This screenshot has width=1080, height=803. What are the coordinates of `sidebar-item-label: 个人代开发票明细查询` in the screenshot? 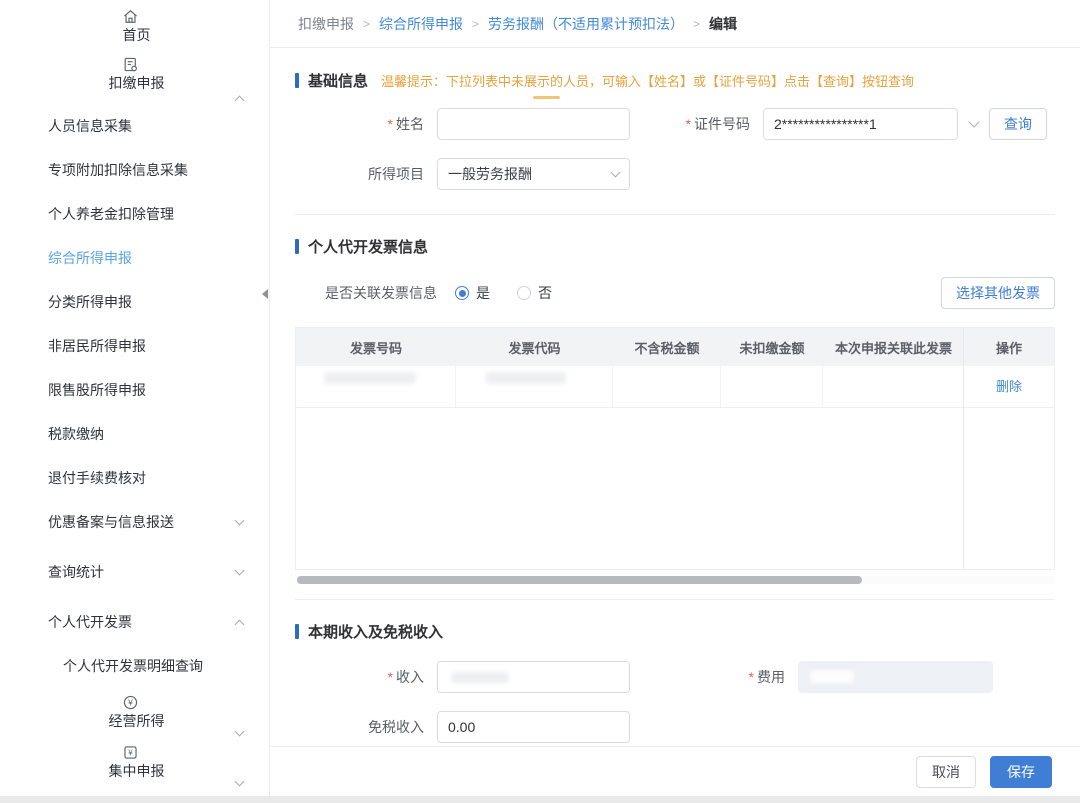 It's located at (133, 666).